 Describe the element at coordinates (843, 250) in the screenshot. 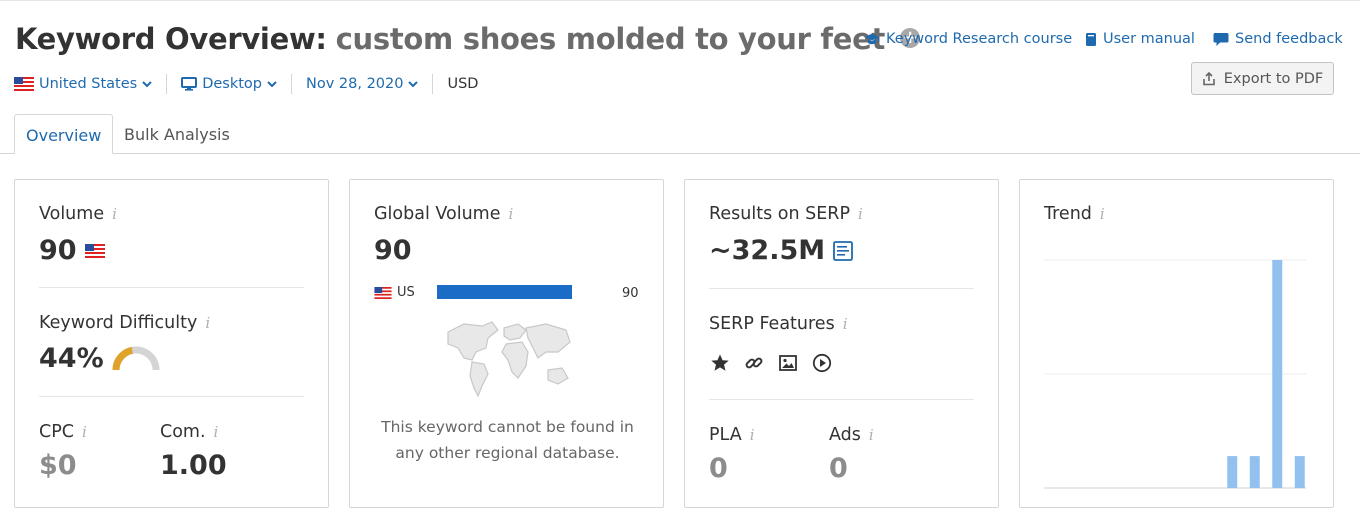

I see `serp-snapshot-icon` at that location.